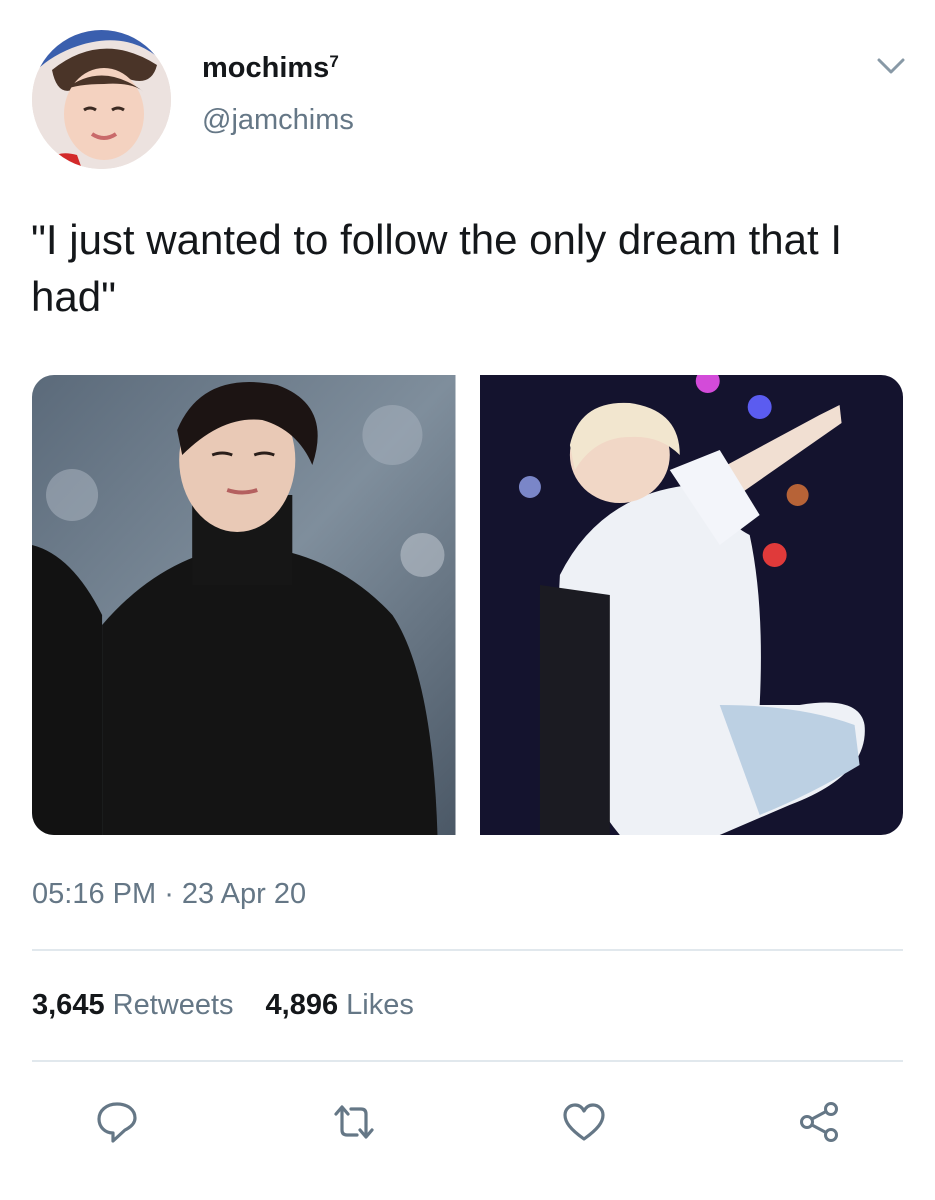 The height and width of the screenshot is (1200, 935). What do you see at coordinates (334, 61) in the screenshot?
I see `name-superscript: 7` at bounding box center [334, 61].